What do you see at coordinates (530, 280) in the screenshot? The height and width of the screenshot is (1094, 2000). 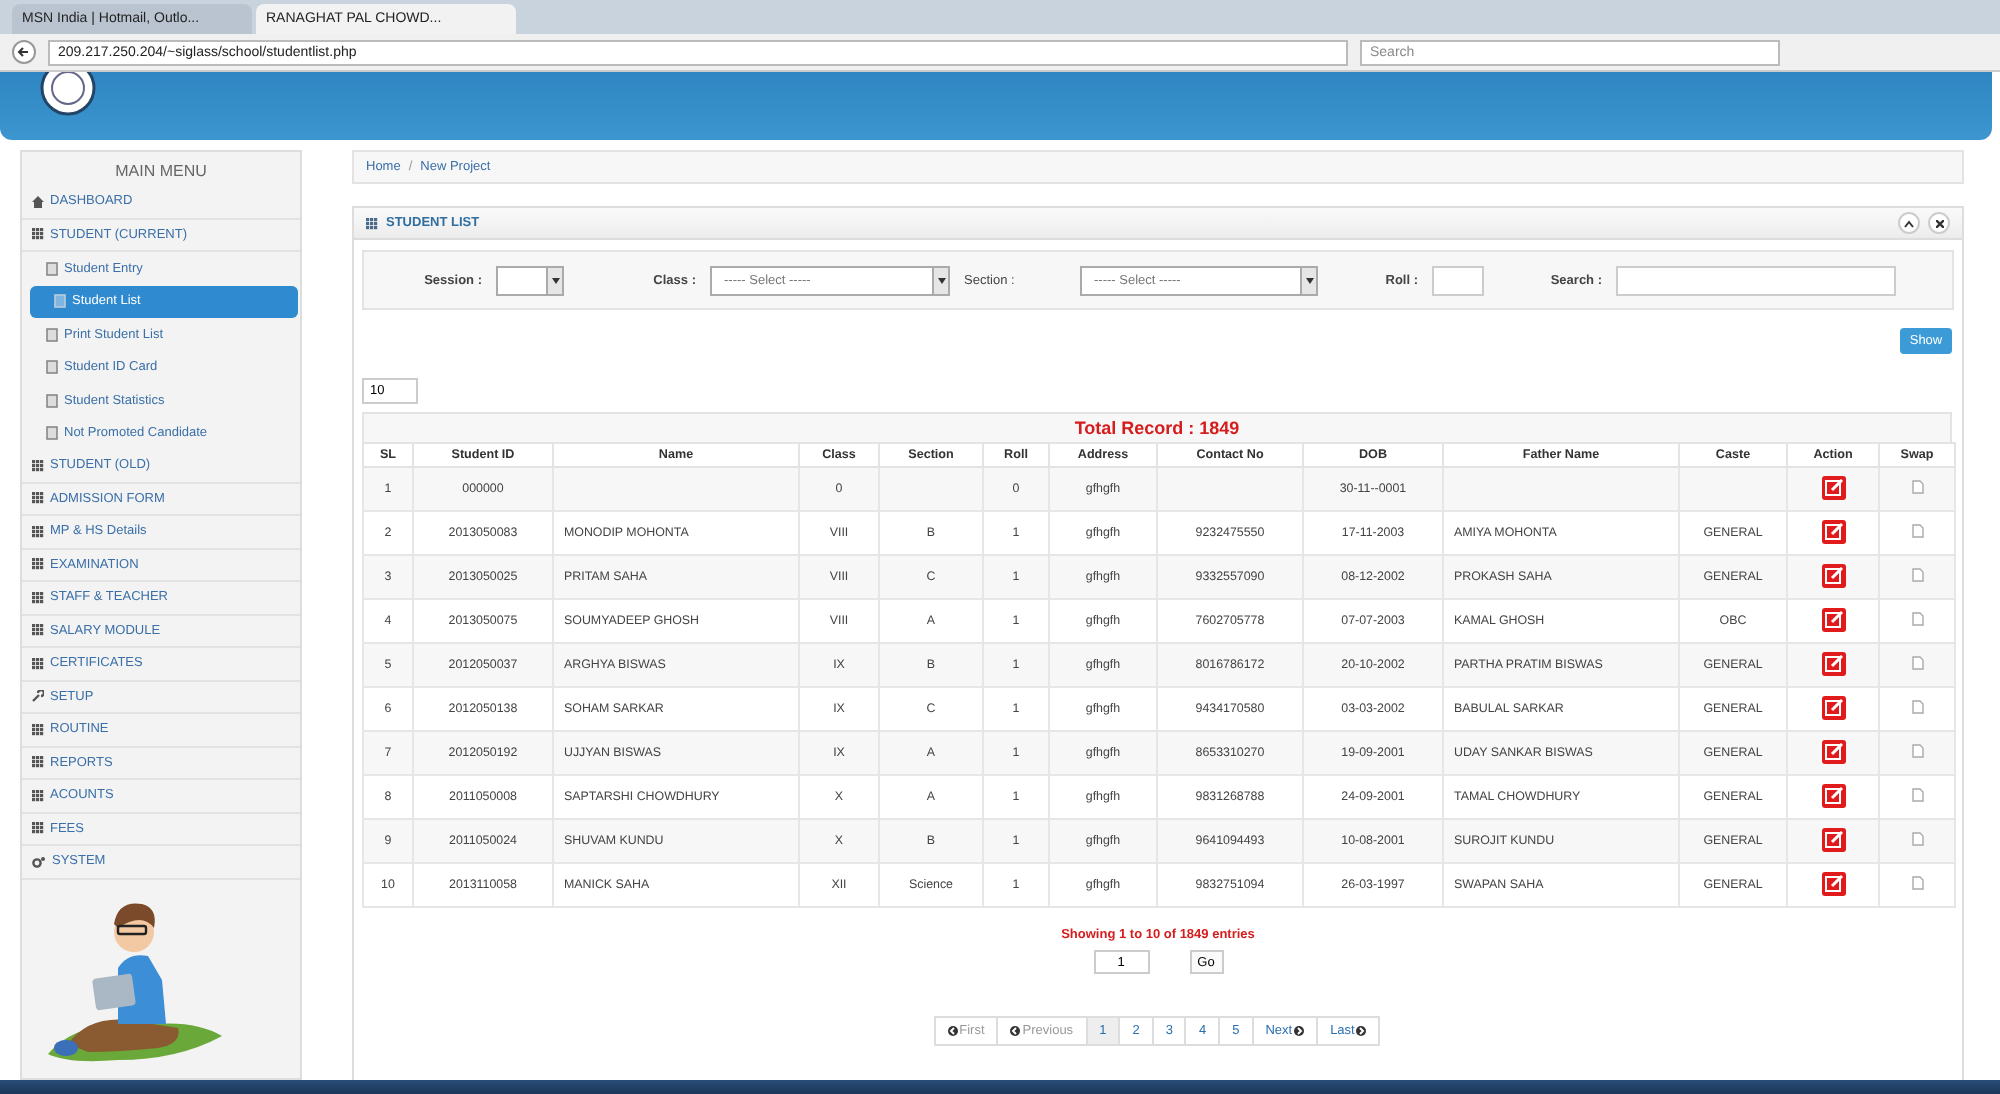 I see `select-field` at bounding box center [530, 280].